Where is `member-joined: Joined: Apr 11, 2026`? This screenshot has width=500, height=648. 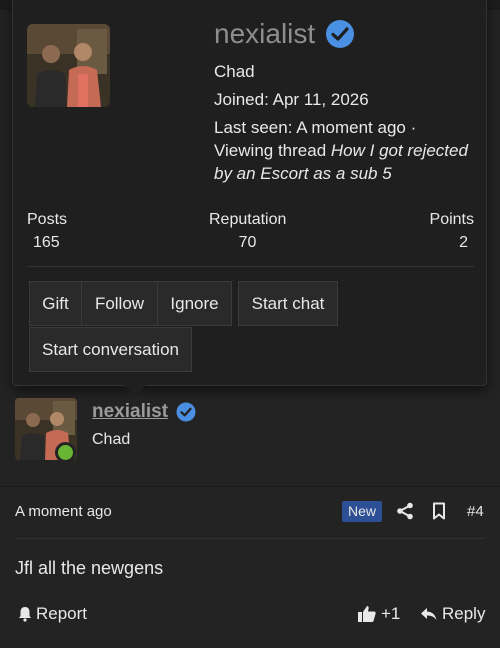 member-joined: Joined: Apr 11, 2026 is located at coordinates (291, 99).